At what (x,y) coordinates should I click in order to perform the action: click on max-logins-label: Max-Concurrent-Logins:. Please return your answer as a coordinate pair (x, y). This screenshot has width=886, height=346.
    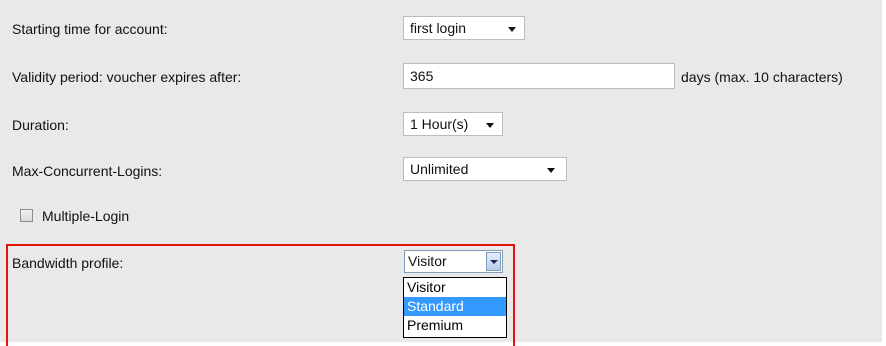
    Looking at the image, I should click on (87, 171).